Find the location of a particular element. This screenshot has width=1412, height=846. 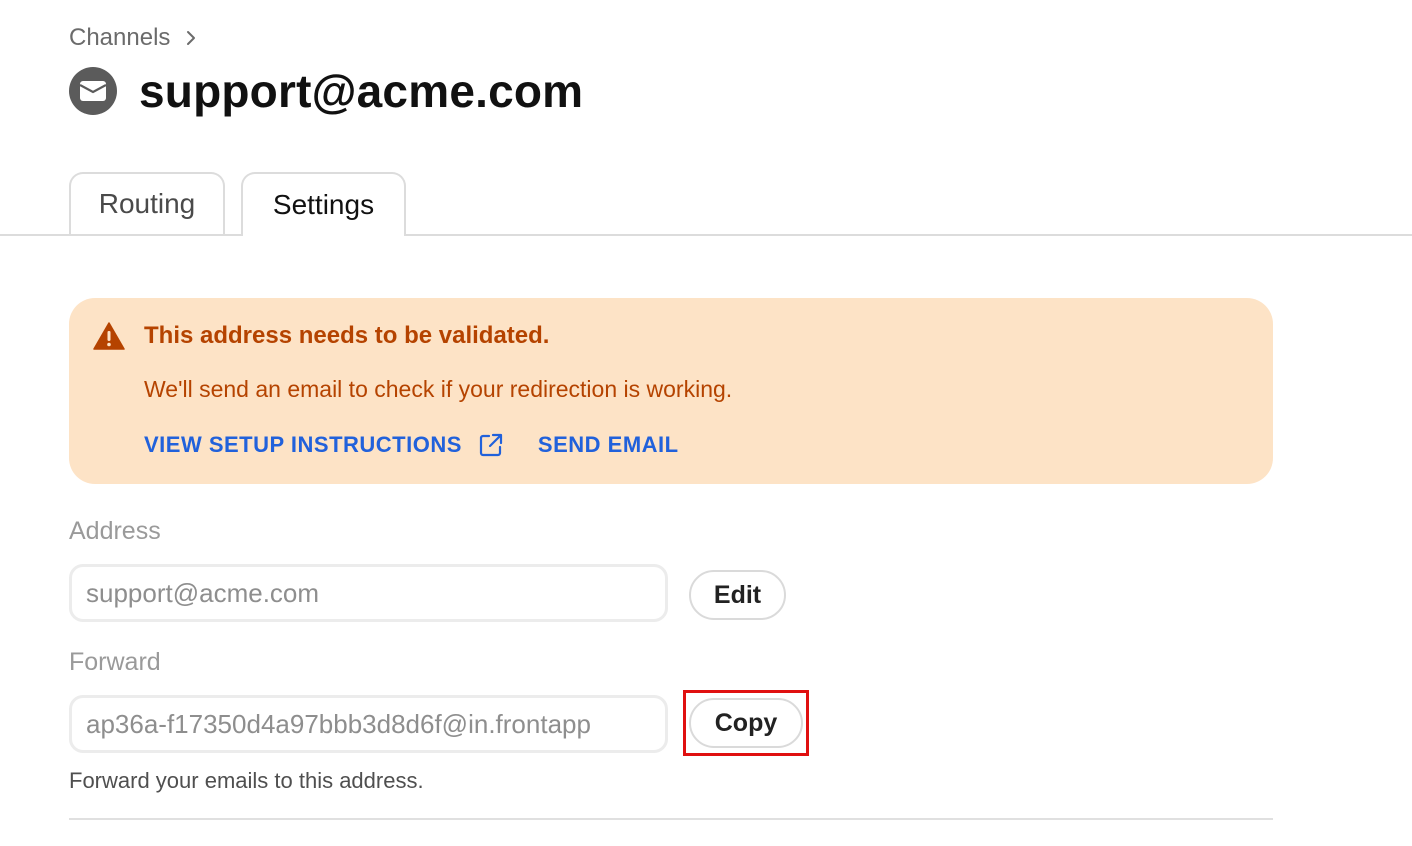

external-link-icon is located at coordinates (491, 445).